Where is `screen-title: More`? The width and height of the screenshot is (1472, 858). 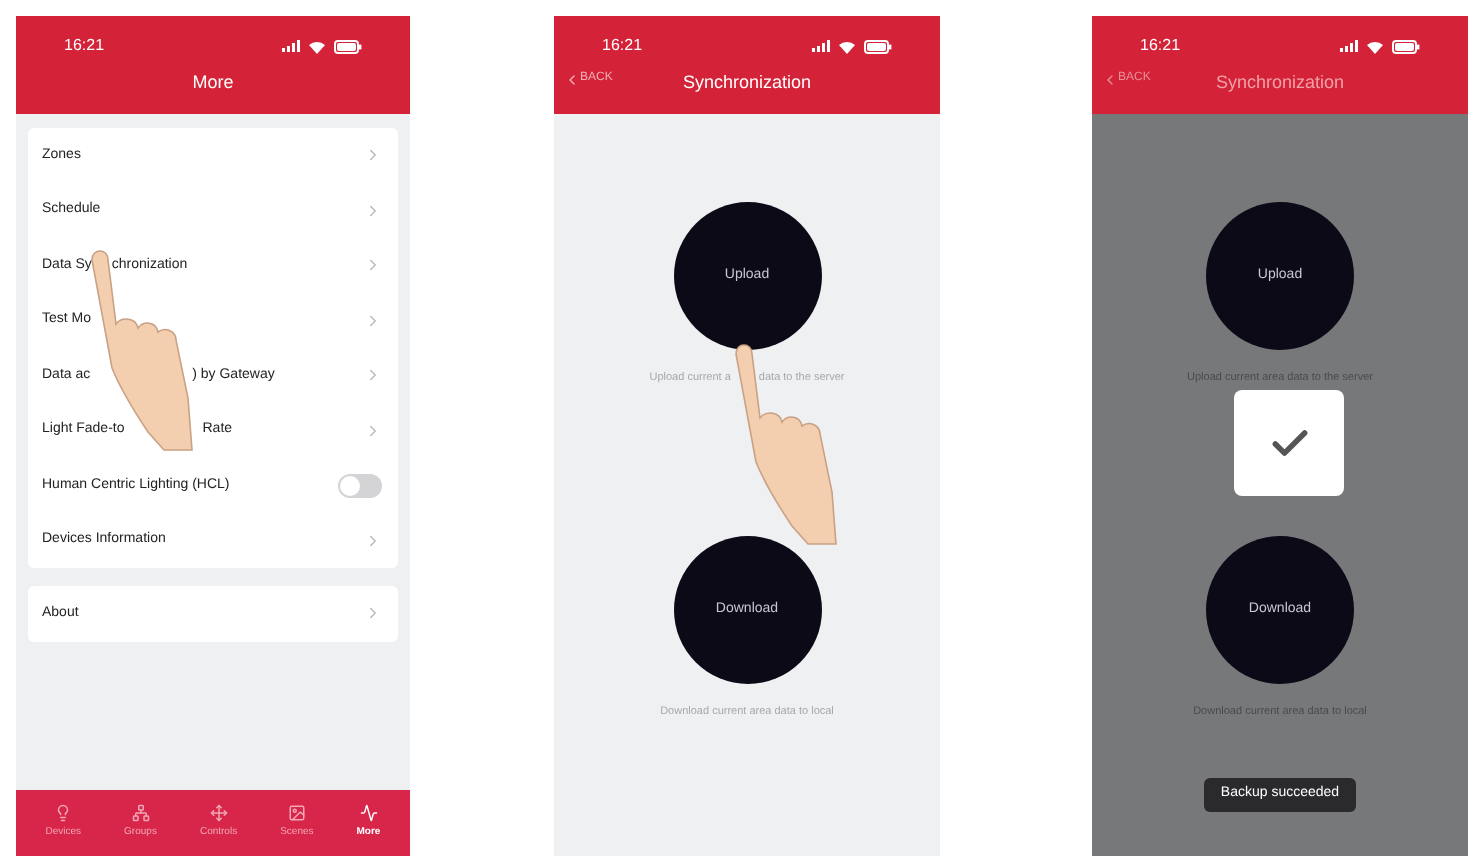 screen-title: More is located at coordinates (213, 83).